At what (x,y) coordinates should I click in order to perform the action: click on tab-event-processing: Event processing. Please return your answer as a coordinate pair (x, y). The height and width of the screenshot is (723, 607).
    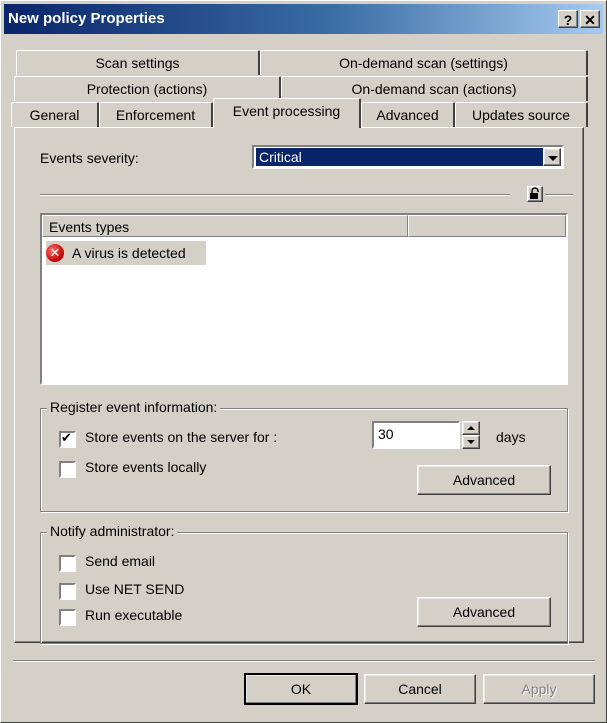
    Looking at the image, I should click on (287, 113).